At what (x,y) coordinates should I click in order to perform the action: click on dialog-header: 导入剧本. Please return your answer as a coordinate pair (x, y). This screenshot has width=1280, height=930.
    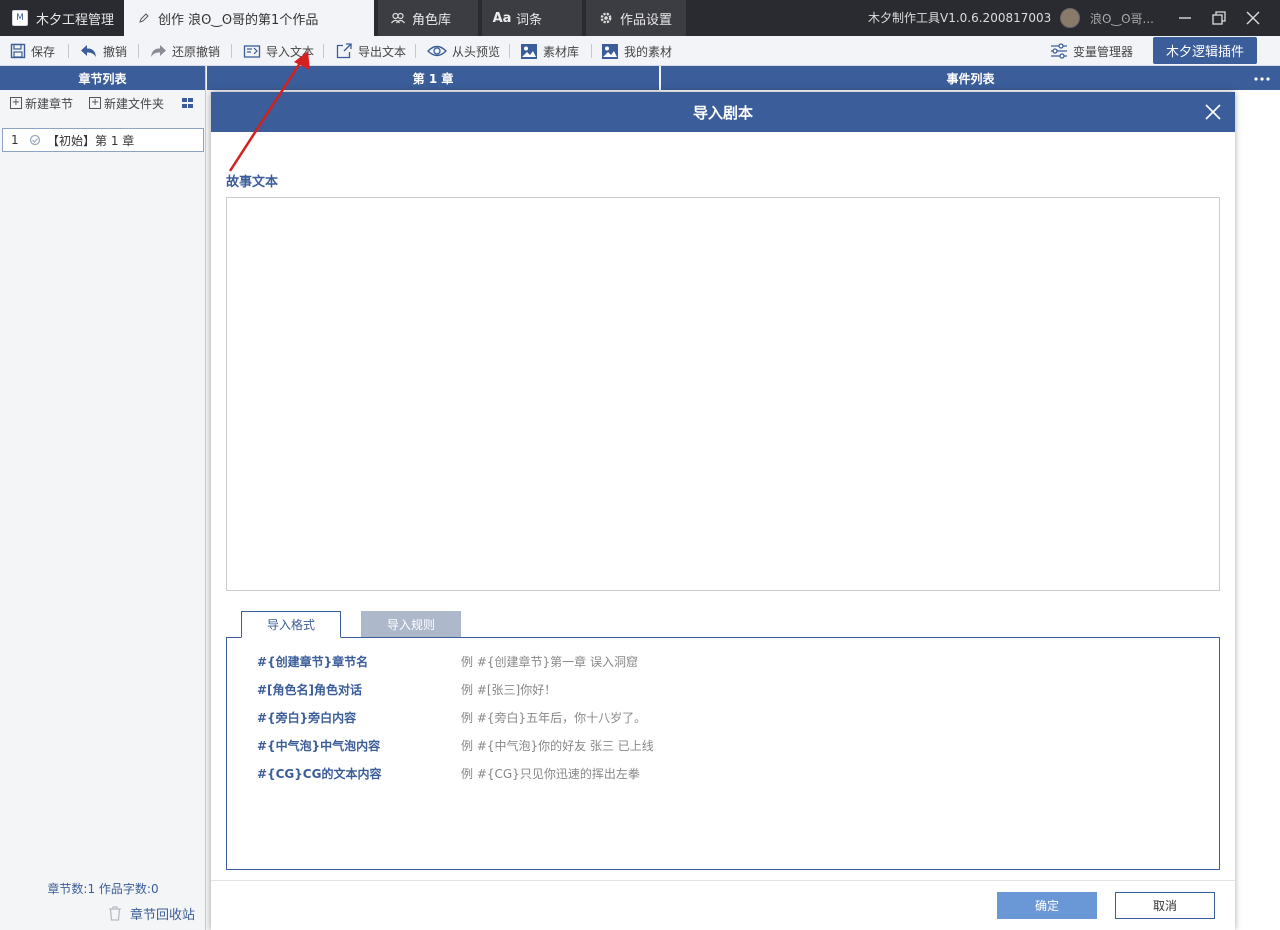
    Looking at the image, I should click on (723, 112).